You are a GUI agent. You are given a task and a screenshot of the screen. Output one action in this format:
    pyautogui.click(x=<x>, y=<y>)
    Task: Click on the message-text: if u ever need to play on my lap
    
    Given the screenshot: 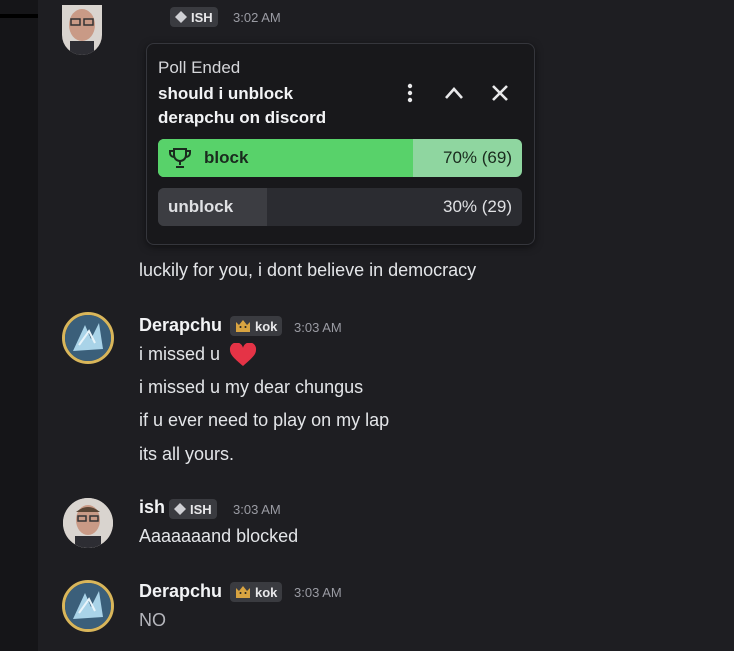 What is the action you would take?
    pyautogui.click(x=264, y=420)
    